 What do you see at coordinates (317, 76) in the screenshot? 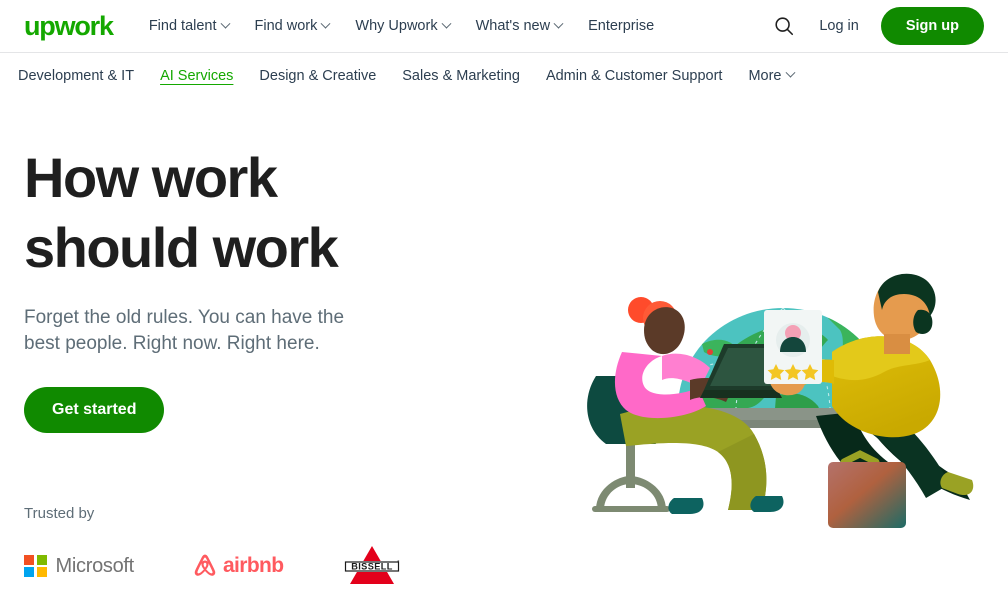
I see `category-item-design-creative: Design & Creative` at bounding box center [317, 76].